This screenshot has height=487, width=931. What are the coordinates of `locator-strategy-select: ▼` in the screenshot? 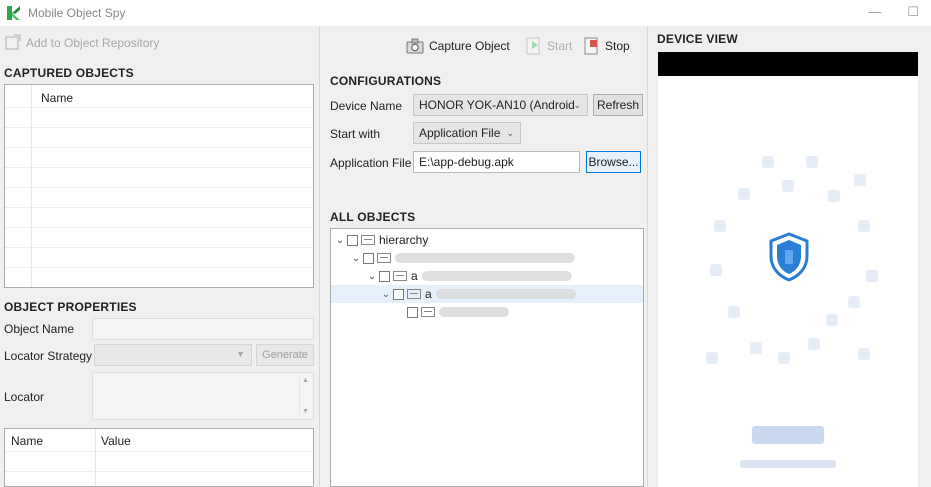 It's located at (173, 355).